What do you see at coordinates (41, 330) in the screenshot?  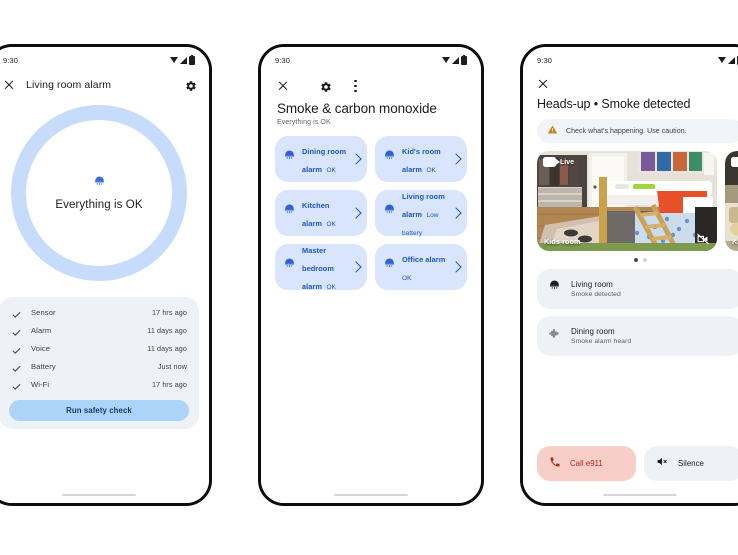 I see `check-label: Alarm` at bounding box center [41, 330].